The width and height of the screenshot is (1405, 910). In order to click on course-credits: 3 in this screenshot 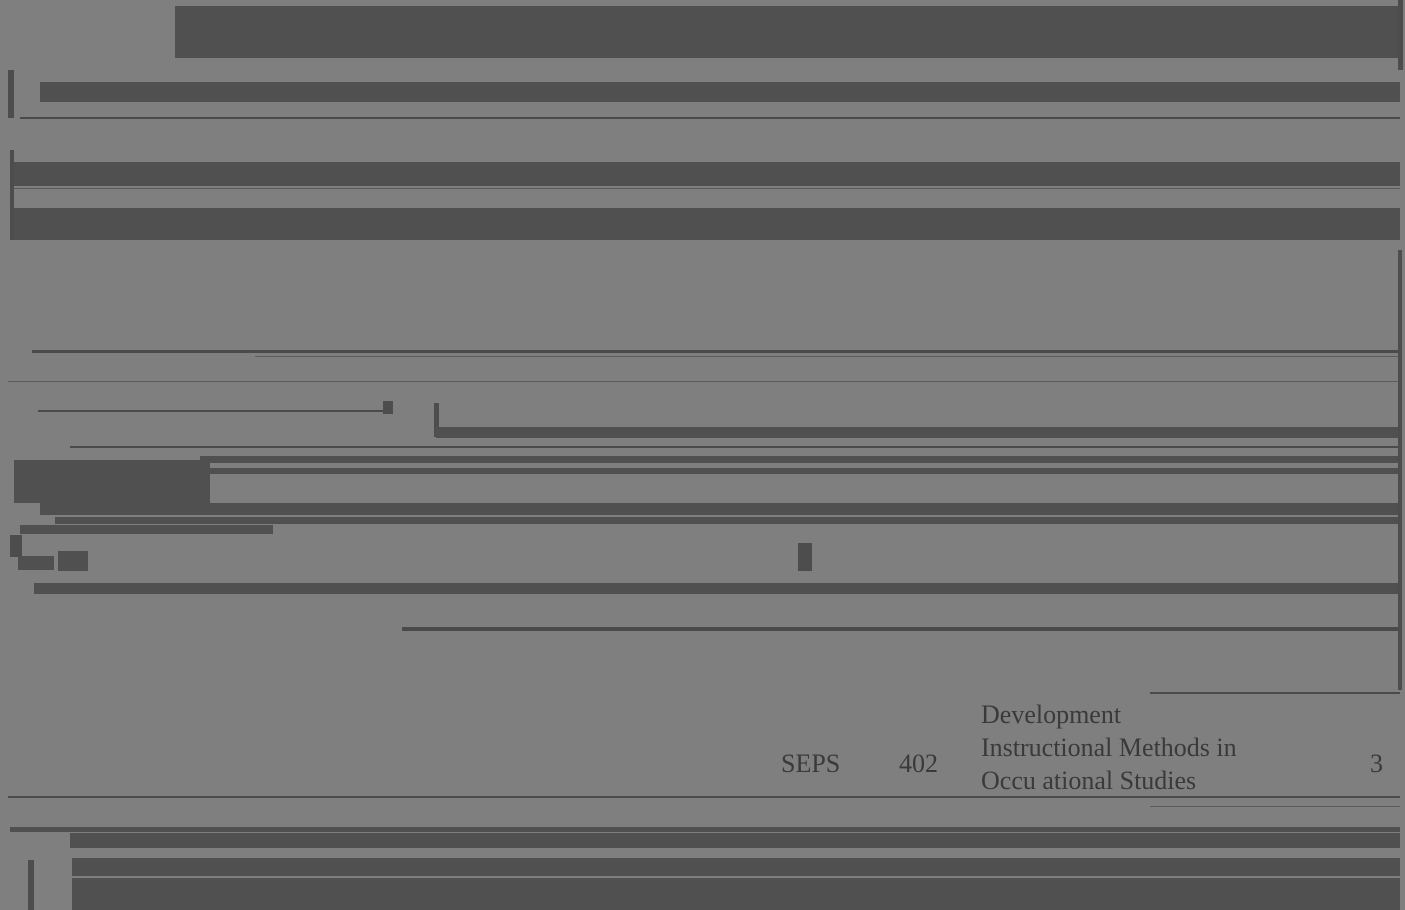, I will do `click(1376, 763)`.